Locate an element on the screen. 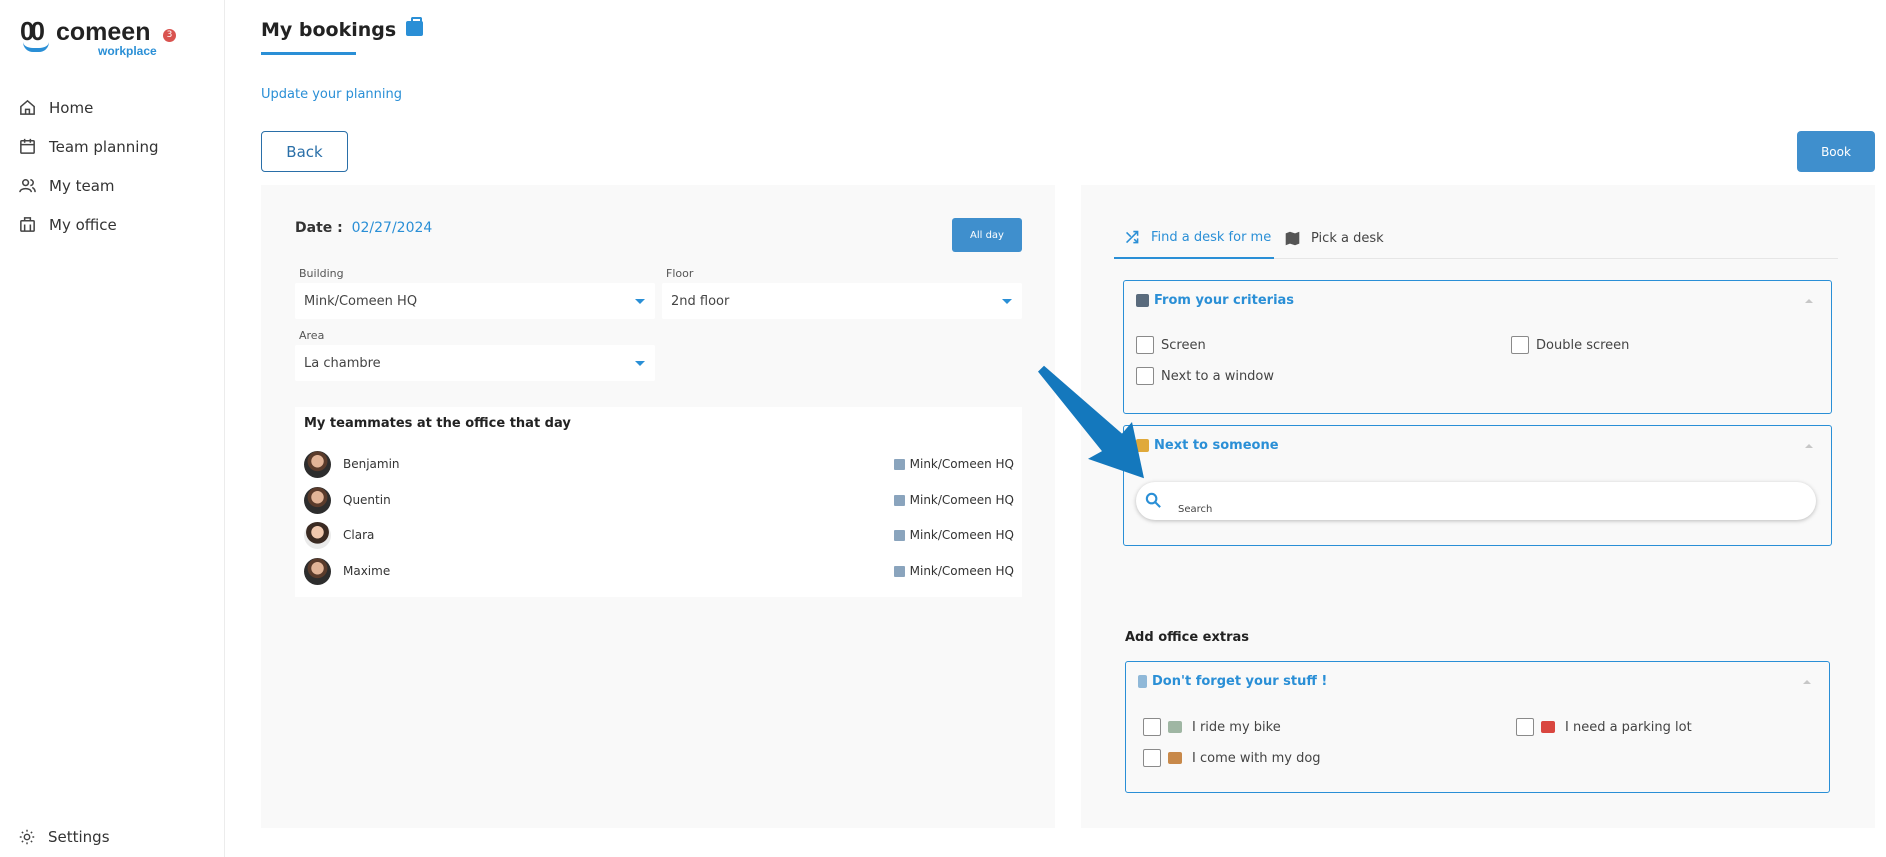 This screenshot has height=857, width=1886. checkbox-label: Double screen is located at coordinates (1583, 345).